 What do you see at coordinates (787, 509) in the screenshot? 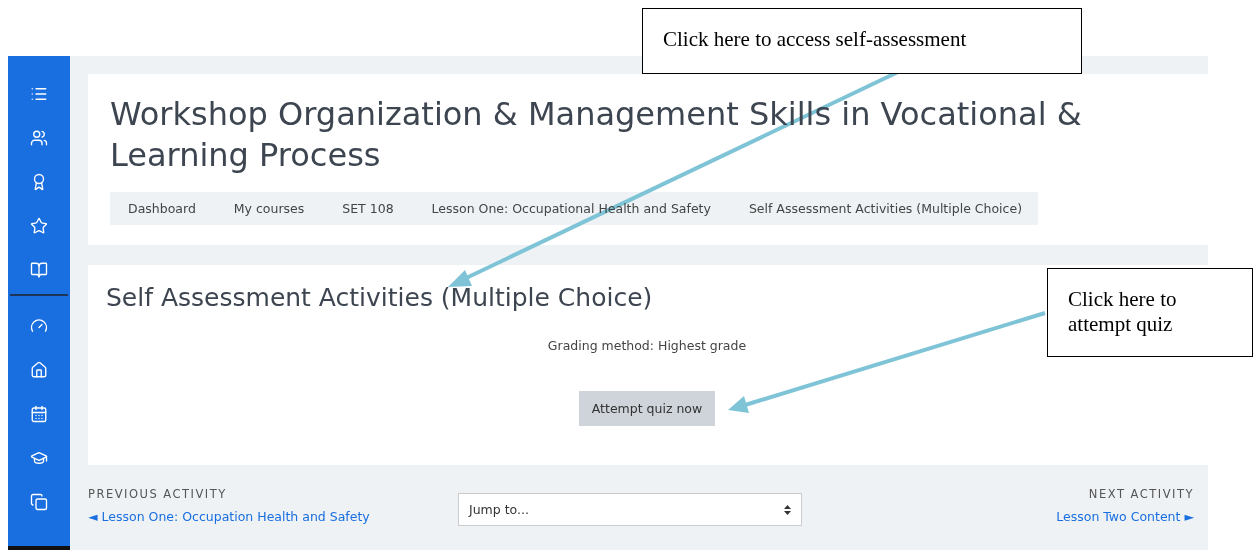
I see `sort-icon` at bounding box center [787, 509].